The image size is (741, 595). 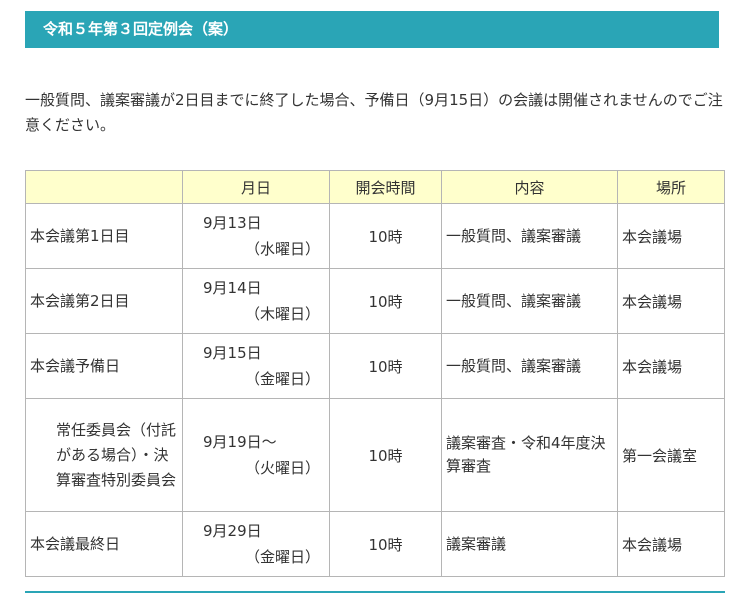 What do you see at coordinates (256, 366) in the screenshot?
I see `event-date: 9月15日 （金曜日）` at bounding box center [256, 366].